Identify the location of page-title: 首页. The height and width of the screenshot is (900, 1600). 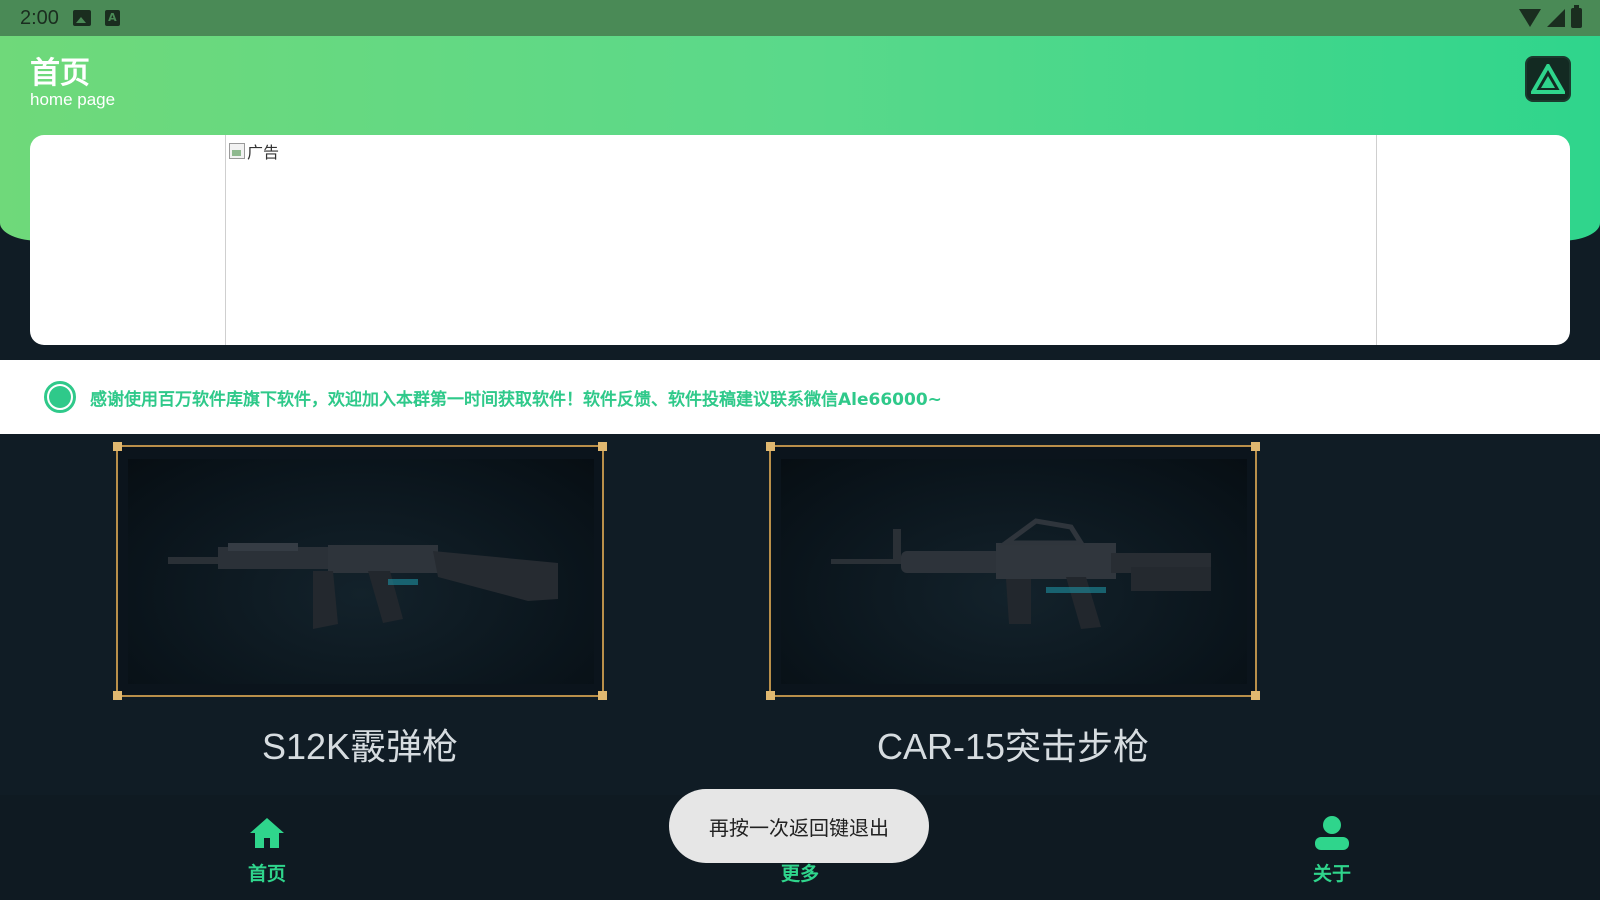
(60, 73).